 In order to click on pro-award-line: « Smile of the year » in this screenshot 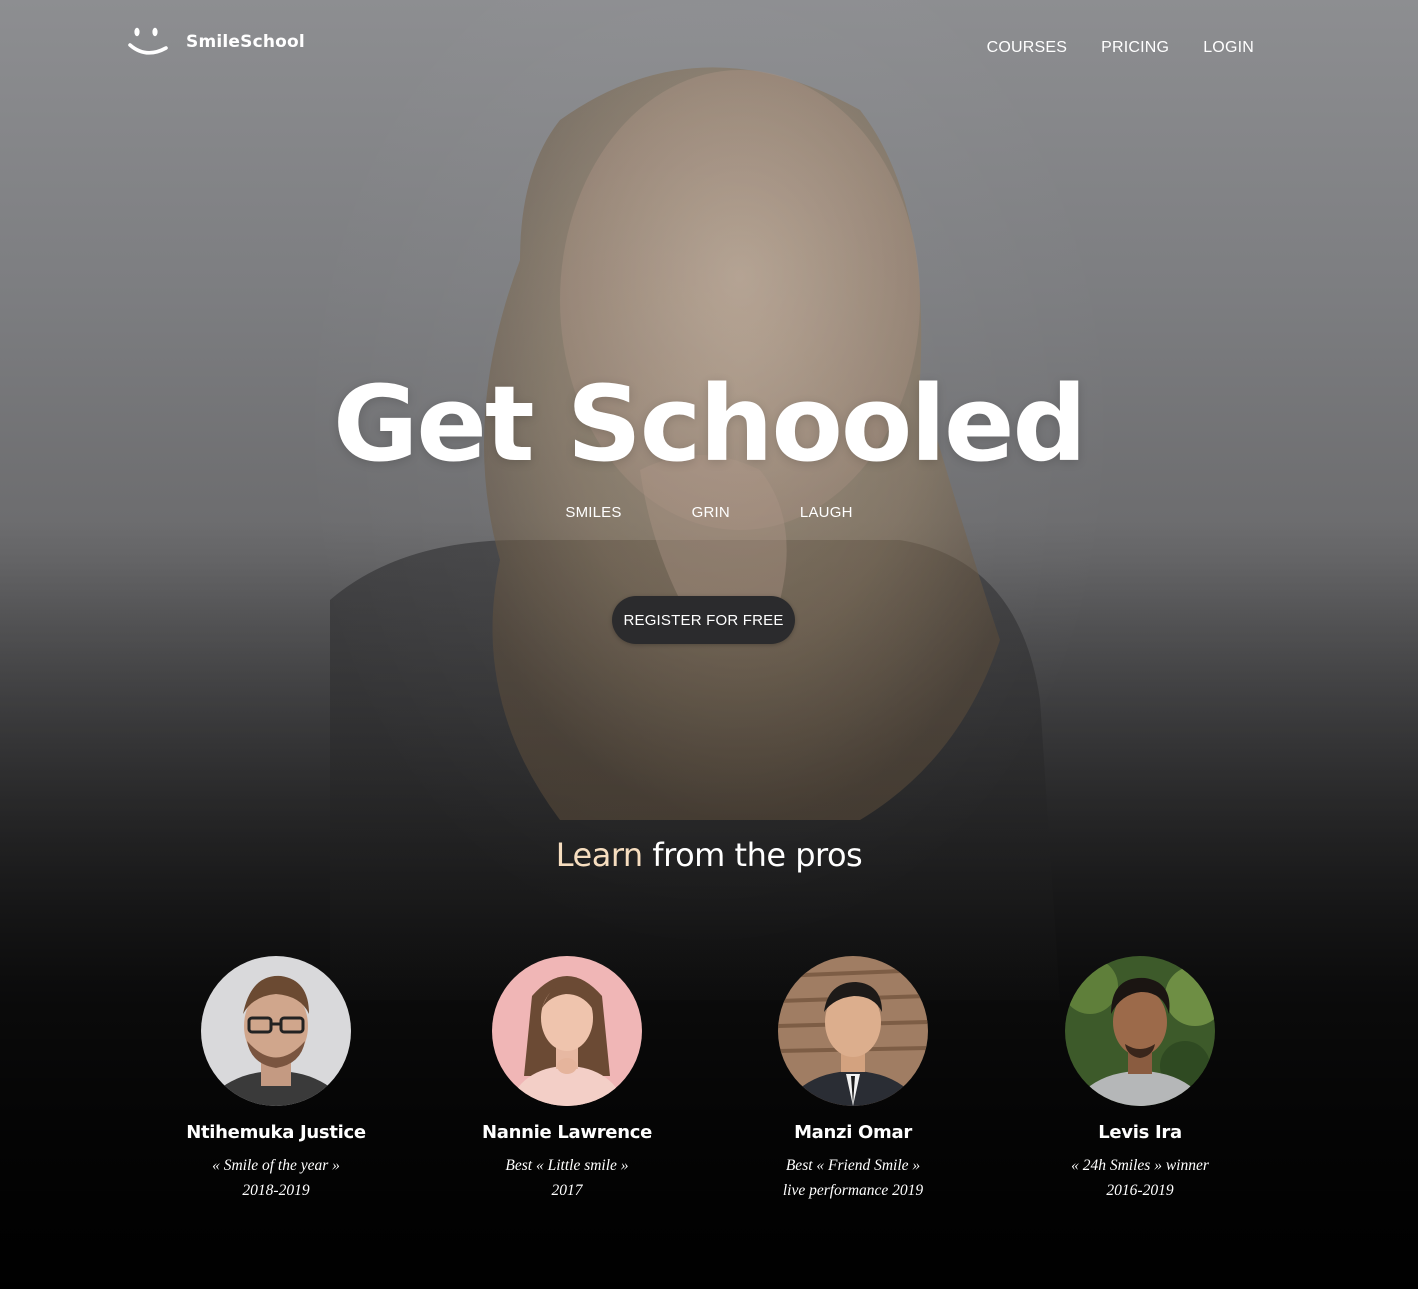, I will do `click(276, 1165)`.